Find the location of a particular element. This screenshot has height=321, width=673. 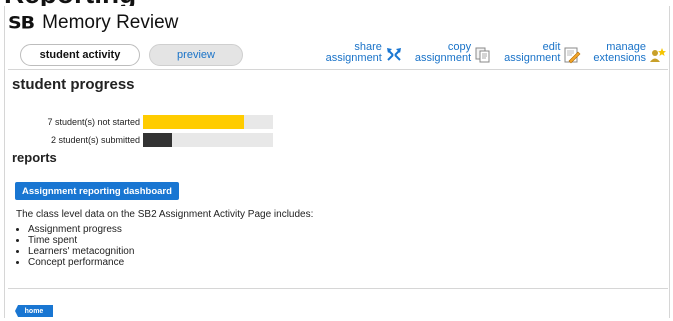

share-assignment-link: share assignment is located at coordinates (364, 53).